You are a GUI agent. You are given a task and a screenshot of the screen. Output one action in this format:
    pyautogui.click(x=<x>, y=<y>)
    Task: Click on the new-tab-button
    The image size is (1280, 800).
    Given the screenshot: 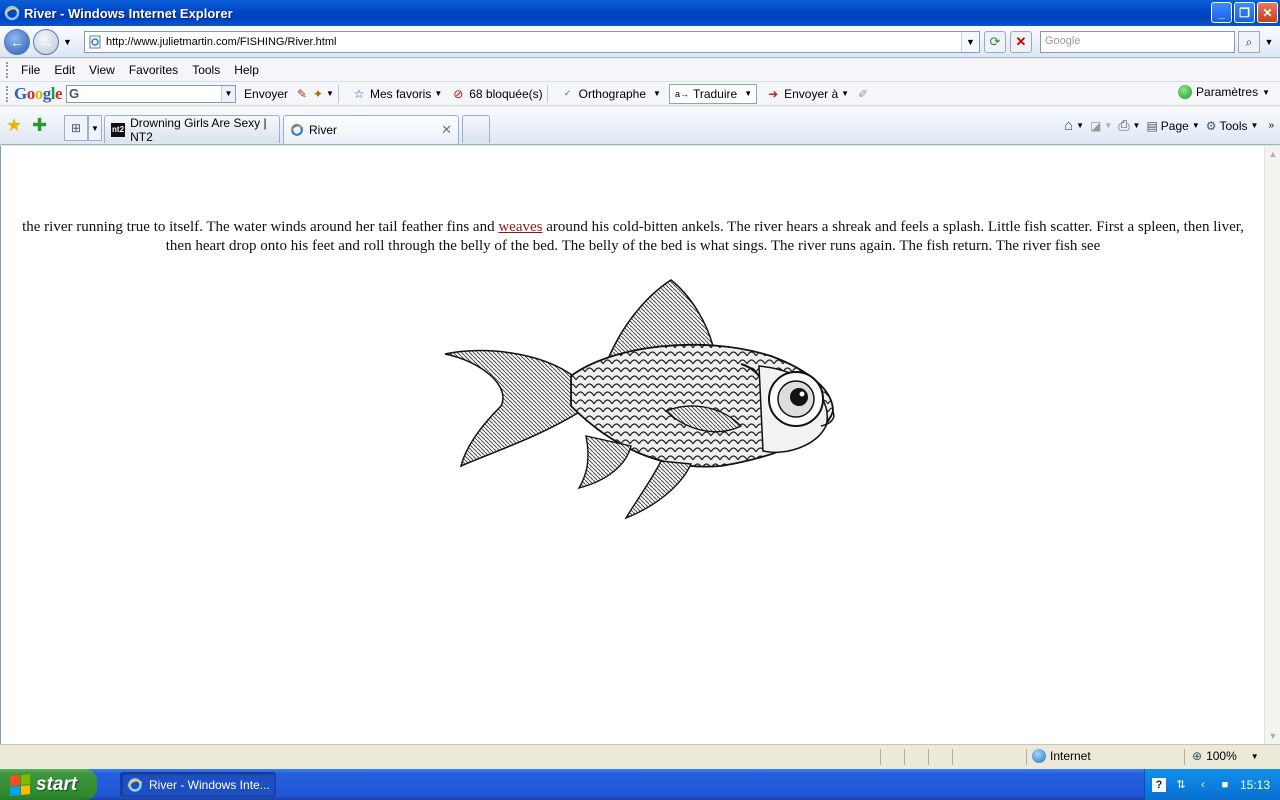 What is the action you would take?
    pyautogui.click(x=476, y=129)
    